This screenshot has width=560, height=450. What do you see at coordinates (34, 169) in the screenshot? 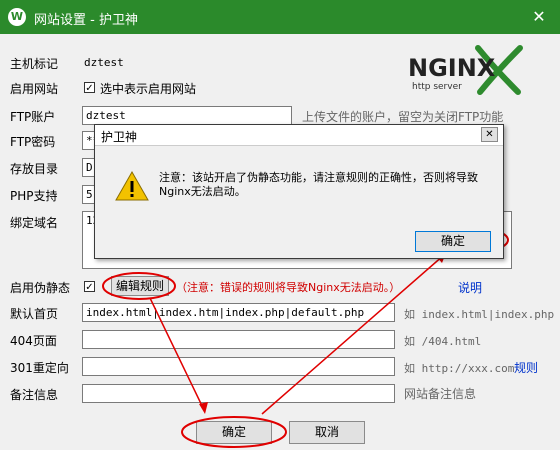
I see `dir-label: 存放目录` at bounding box center [34, 169].